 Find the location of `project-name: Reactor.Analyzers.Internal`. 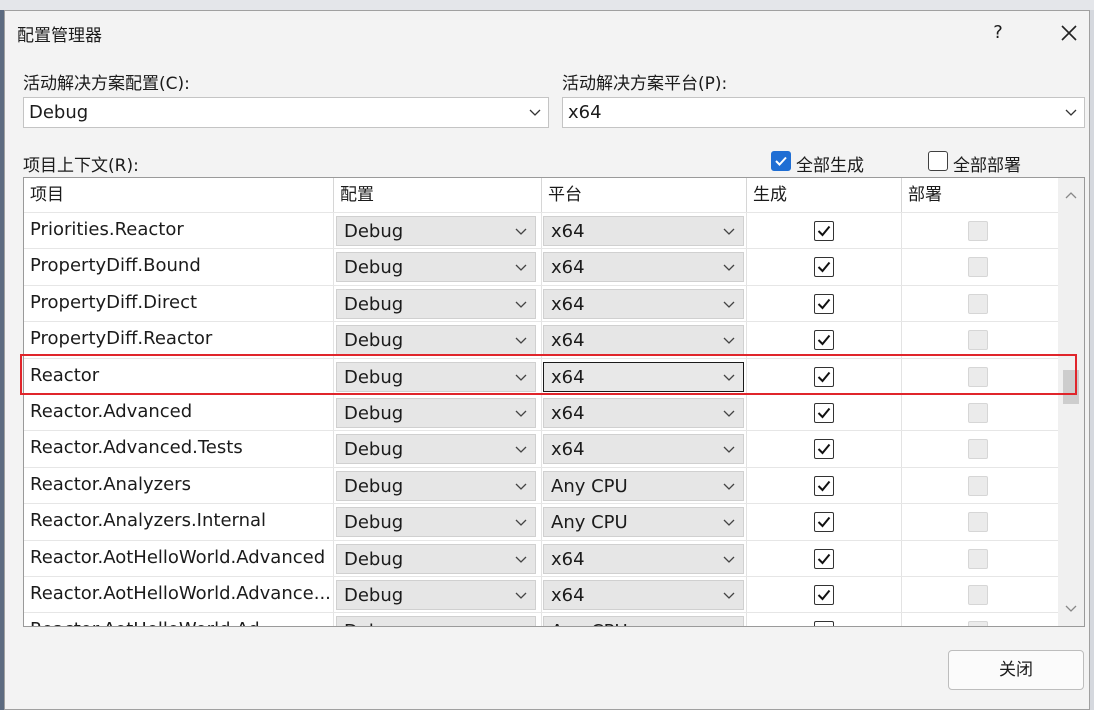

project-name: Reactor.Analyzers.Internal is located at coordinates (148, 521).